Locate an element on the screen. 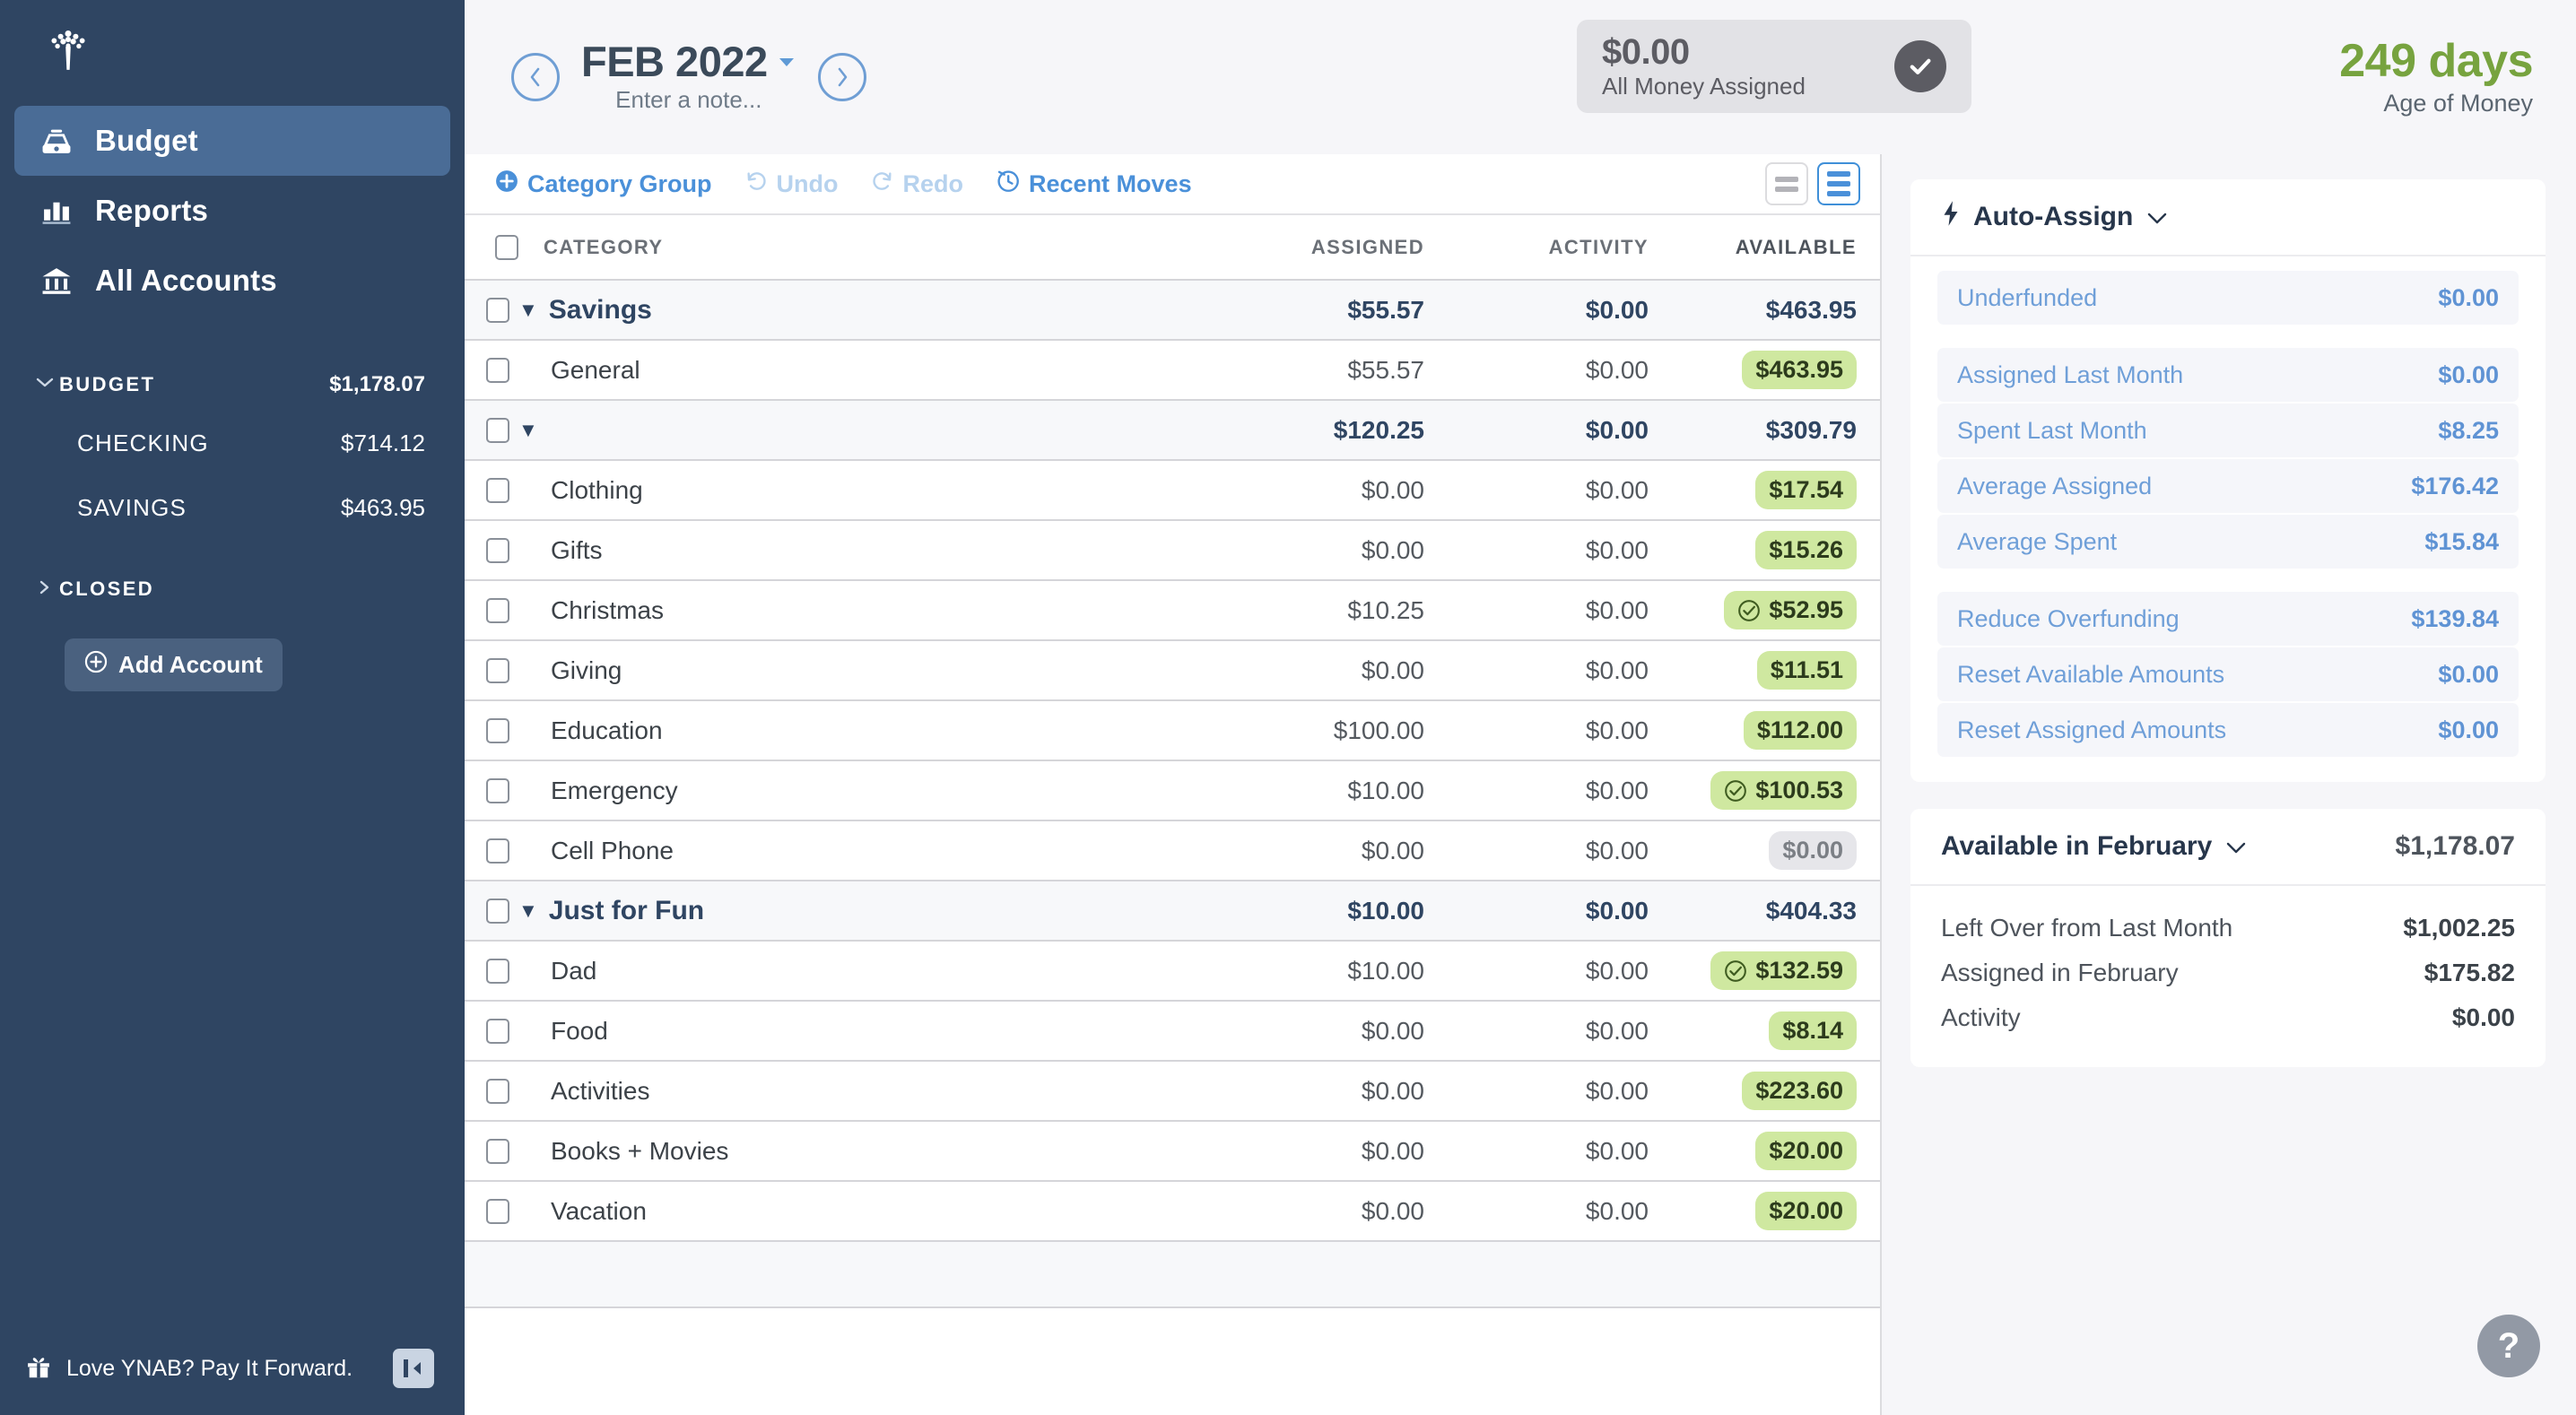  category-available-cell: $20.00 is located at coordinates (1764, 1211).